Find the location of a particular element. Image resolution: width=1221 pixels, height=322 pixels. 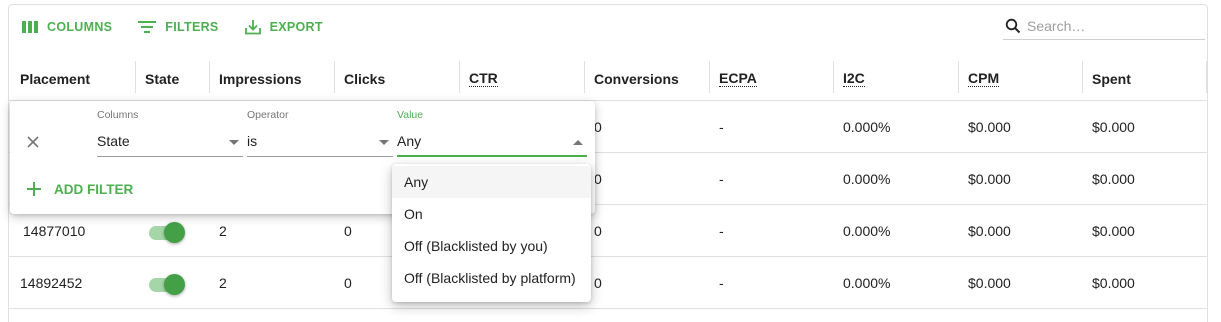

columns-button-label: COLUMNS is located at coordinates (80, 27).